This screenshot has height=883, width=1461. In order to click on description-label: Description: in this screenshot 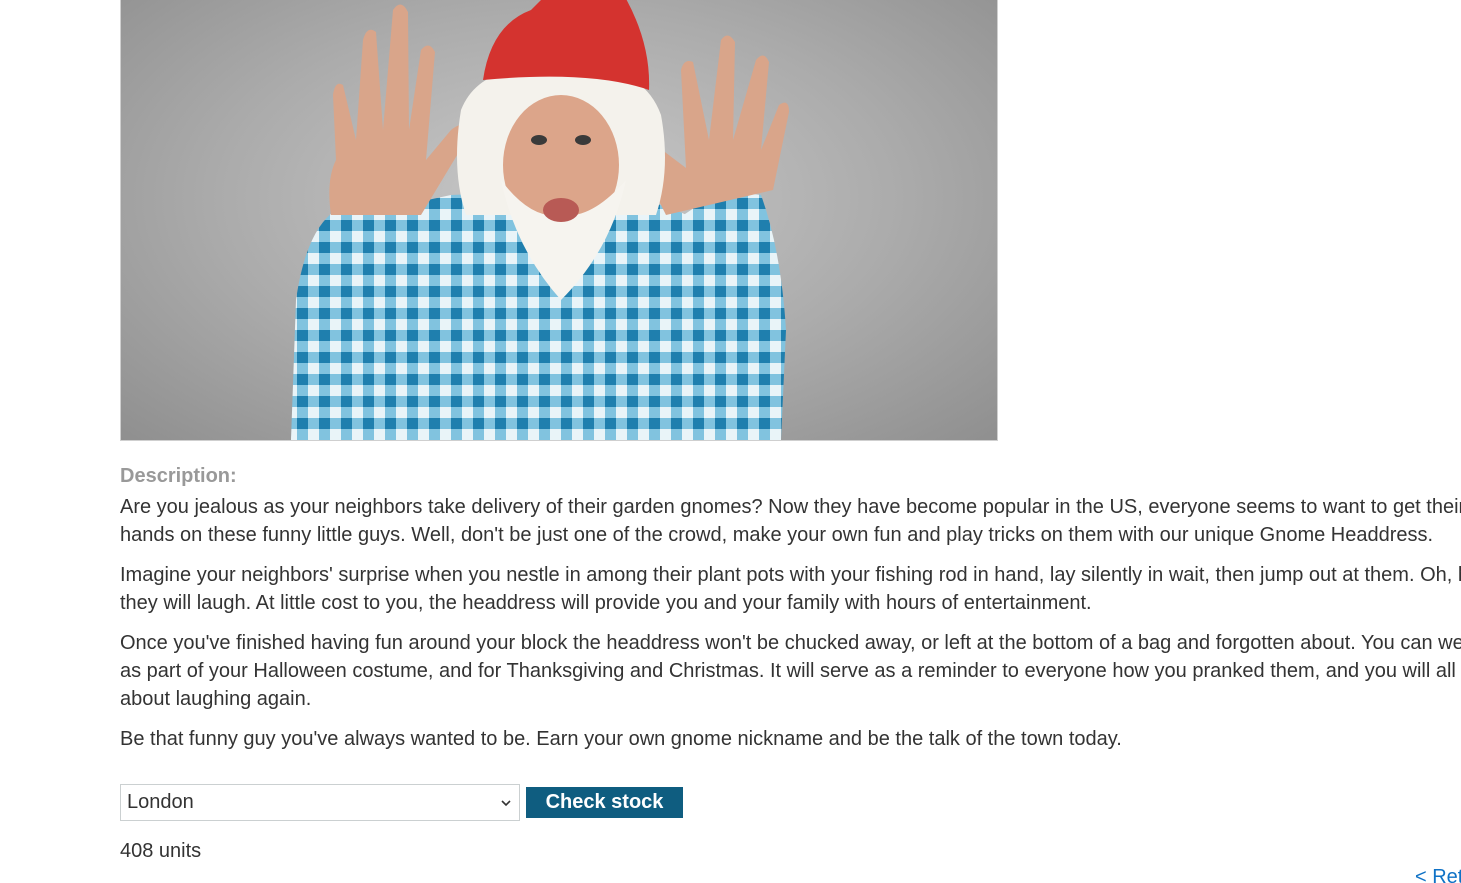, I will do `click(178, 476)`.